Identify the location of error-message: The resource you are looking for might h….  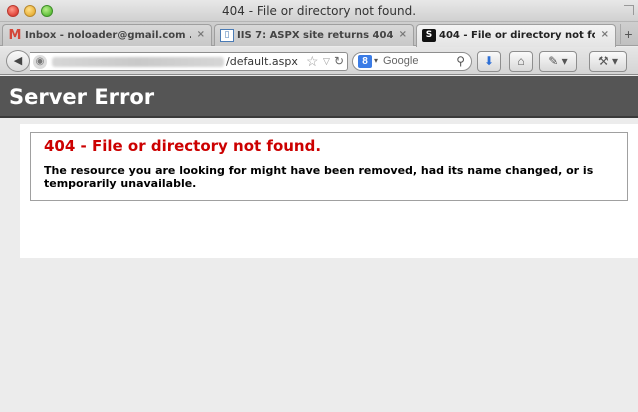
(319, 177).